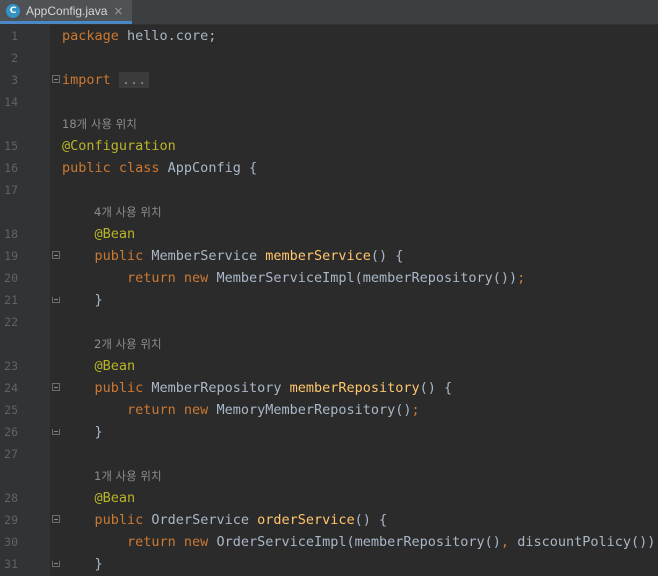 Image resolution: width=658 pixels, height=576 pixels. What do you see at coordinates (329, 564) in the screenshot?
I see `code-line: 31 }` at bounding box center [329, 564].